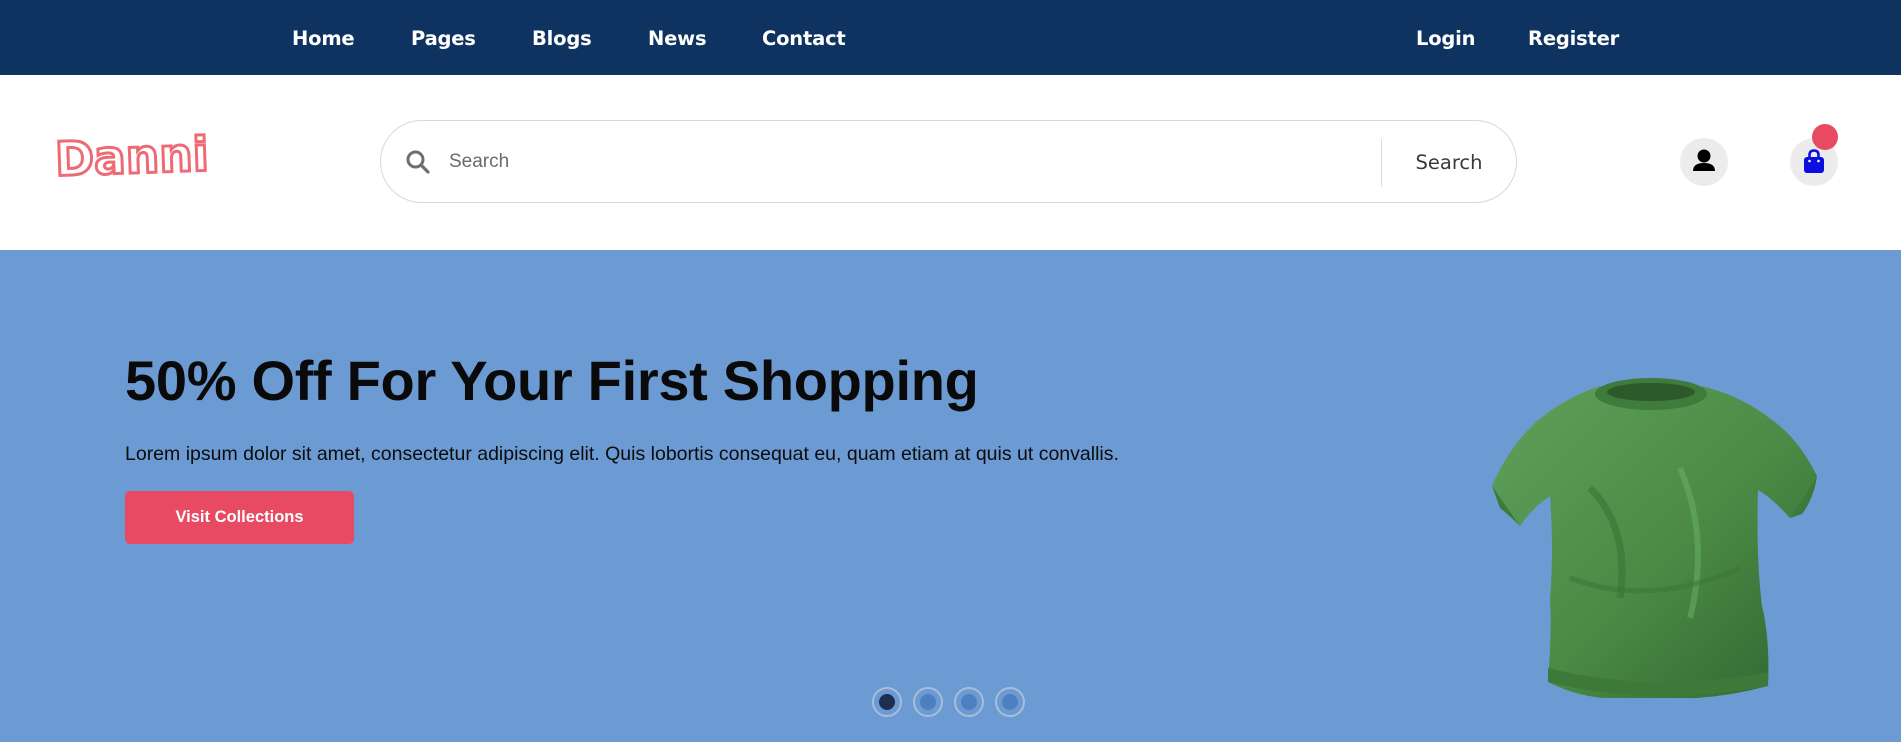  I want to click on nav-link-contact: Contact, so click(804, 37).